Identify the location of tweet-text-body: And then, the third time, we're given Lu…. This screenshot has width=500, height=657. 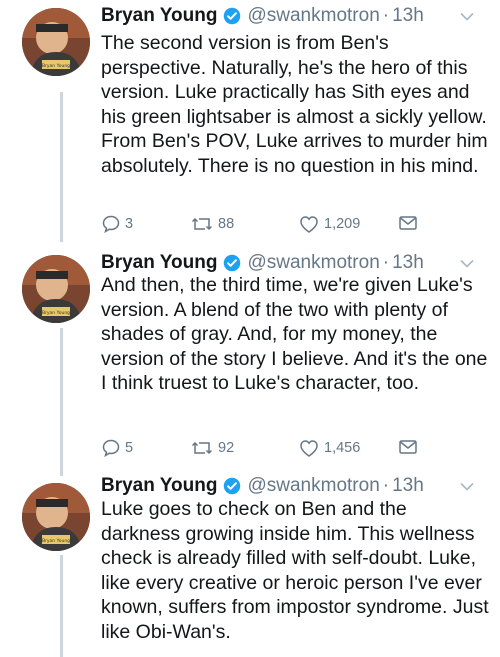
(294, 334).